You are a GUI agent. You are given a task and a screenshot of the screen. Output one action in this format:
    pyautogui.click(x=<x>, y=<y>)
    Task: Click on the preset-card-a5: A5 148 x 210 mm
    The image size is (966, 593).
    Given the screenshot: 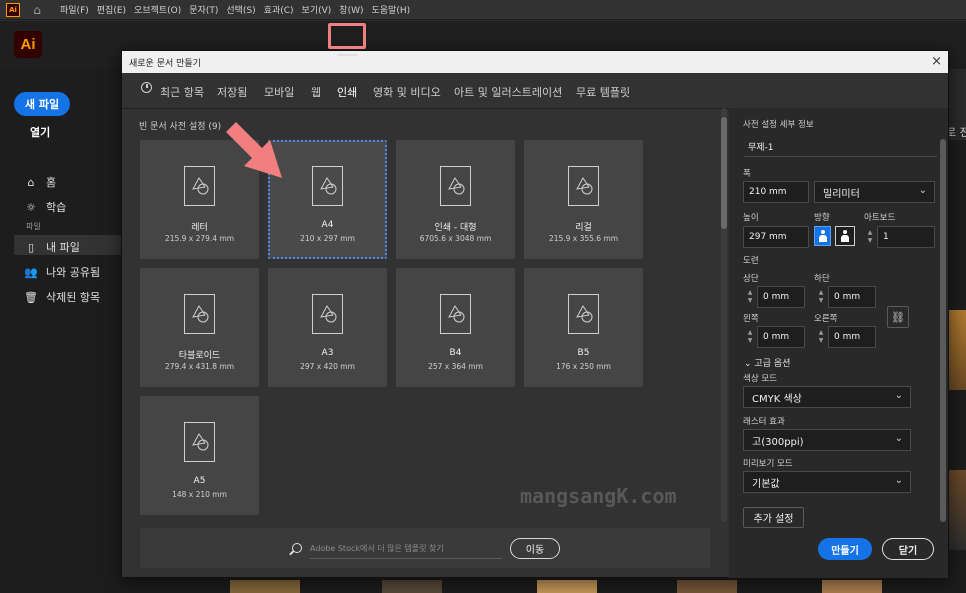 What is the action you would take?
    pyautogui.click(x=199, y=455)
    